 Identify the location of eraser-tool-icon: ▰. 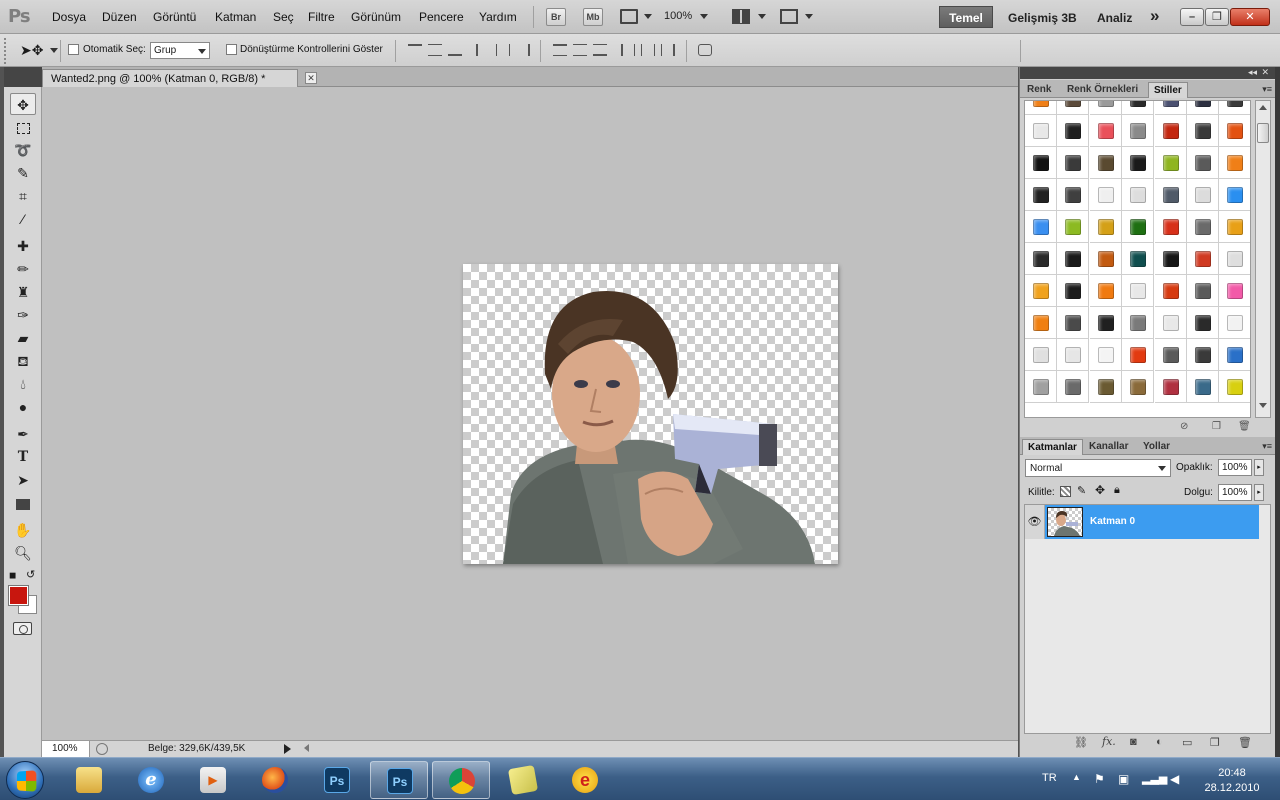
(23, 338).